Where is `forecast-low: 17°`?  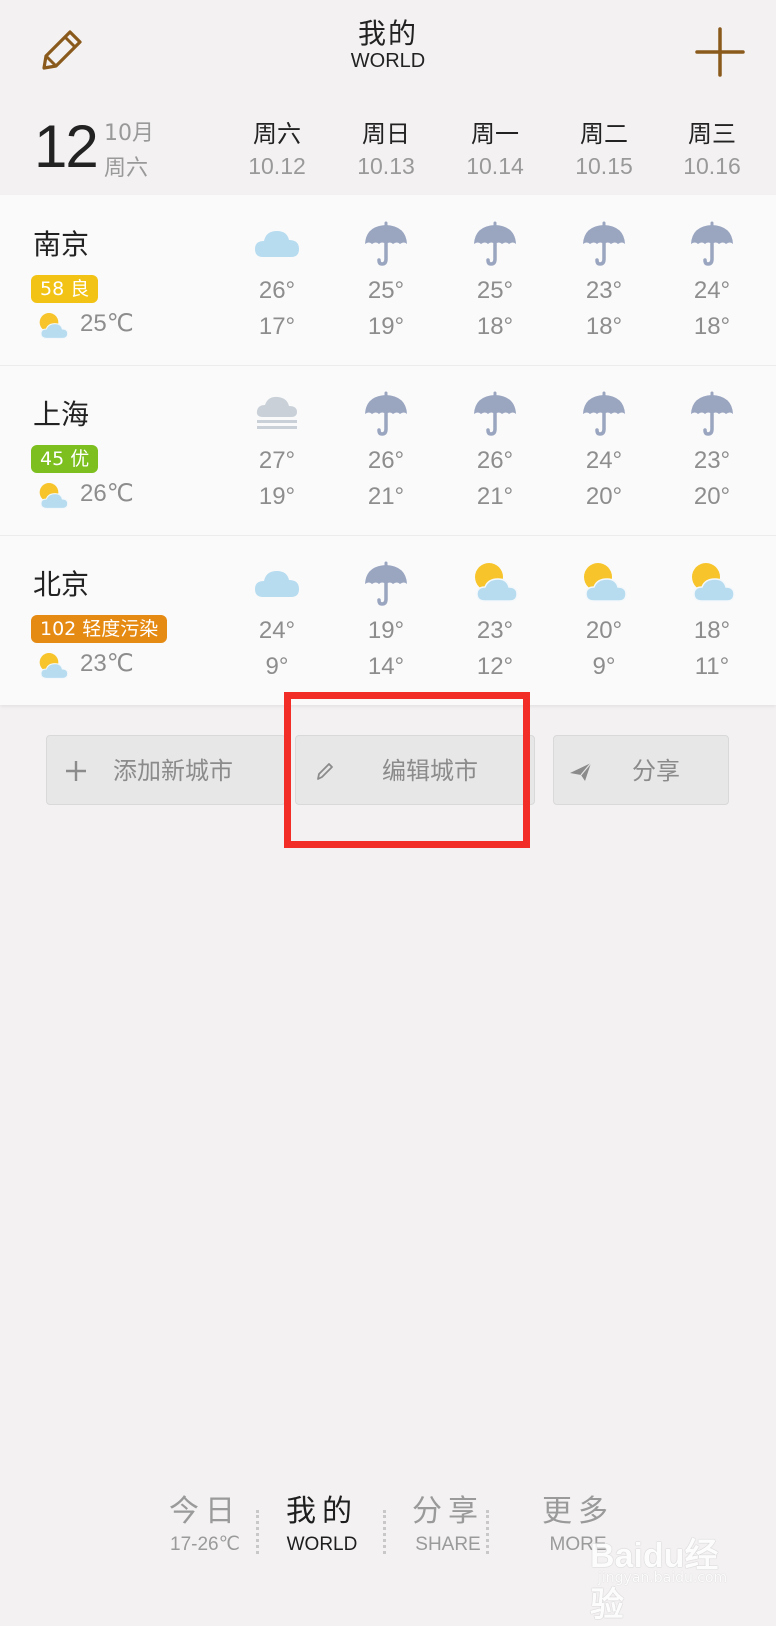 forecast-low: 17° is located at coordinates (277, 326).